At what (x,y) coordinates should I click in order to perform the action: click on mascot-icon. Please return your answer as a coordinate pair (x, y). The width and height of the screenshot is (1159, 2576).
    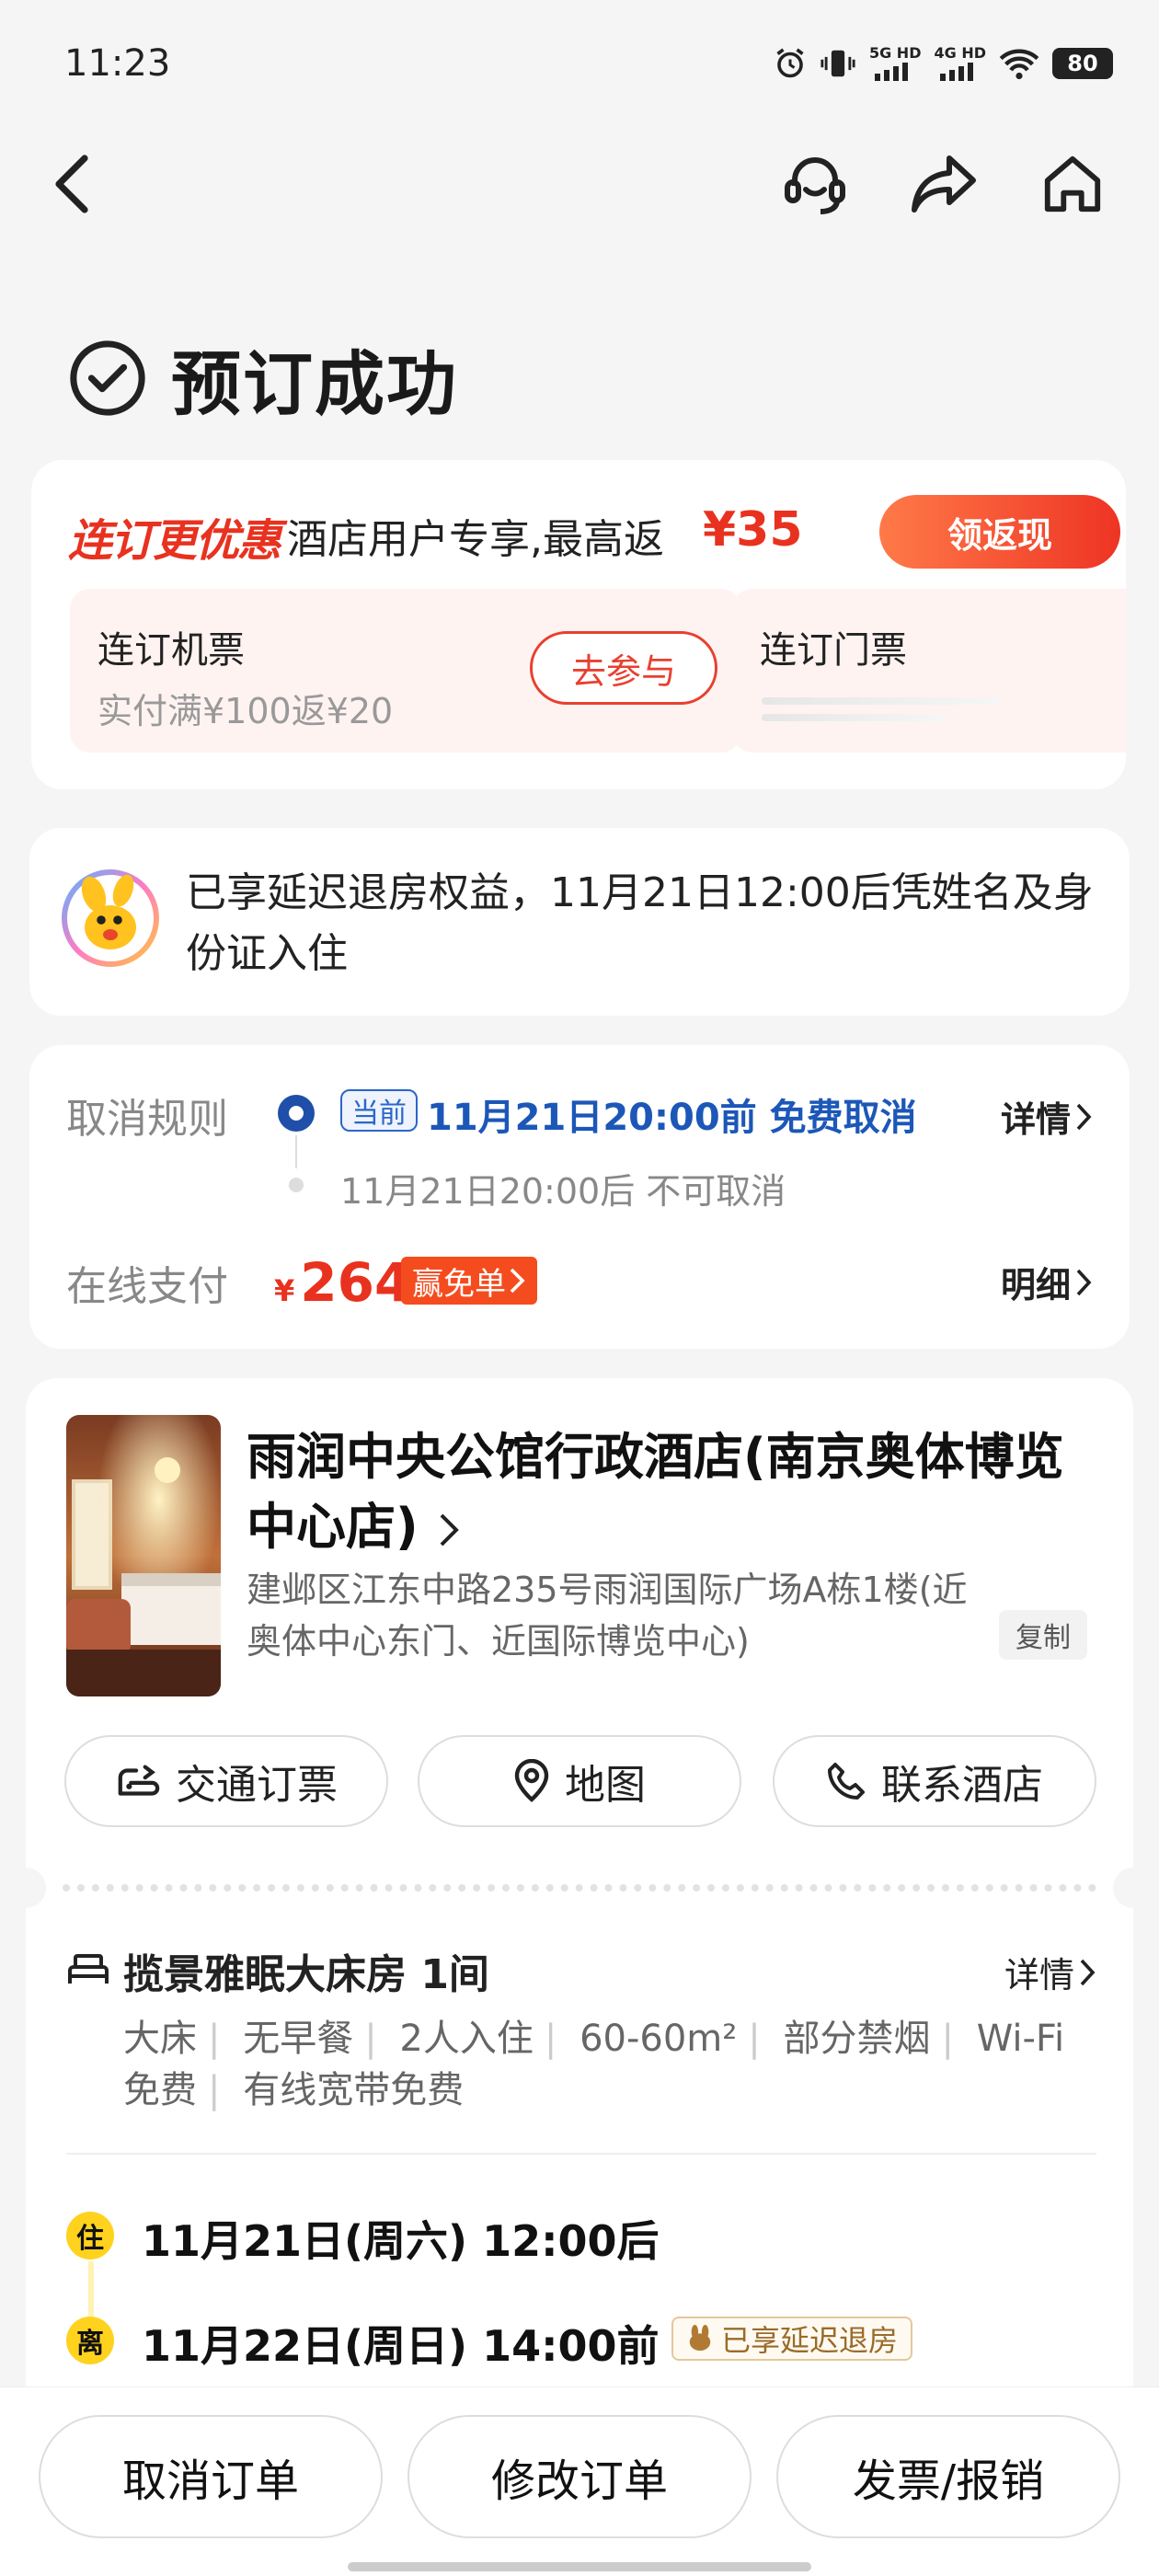
    Looking at the image, I should click on (110, 920).